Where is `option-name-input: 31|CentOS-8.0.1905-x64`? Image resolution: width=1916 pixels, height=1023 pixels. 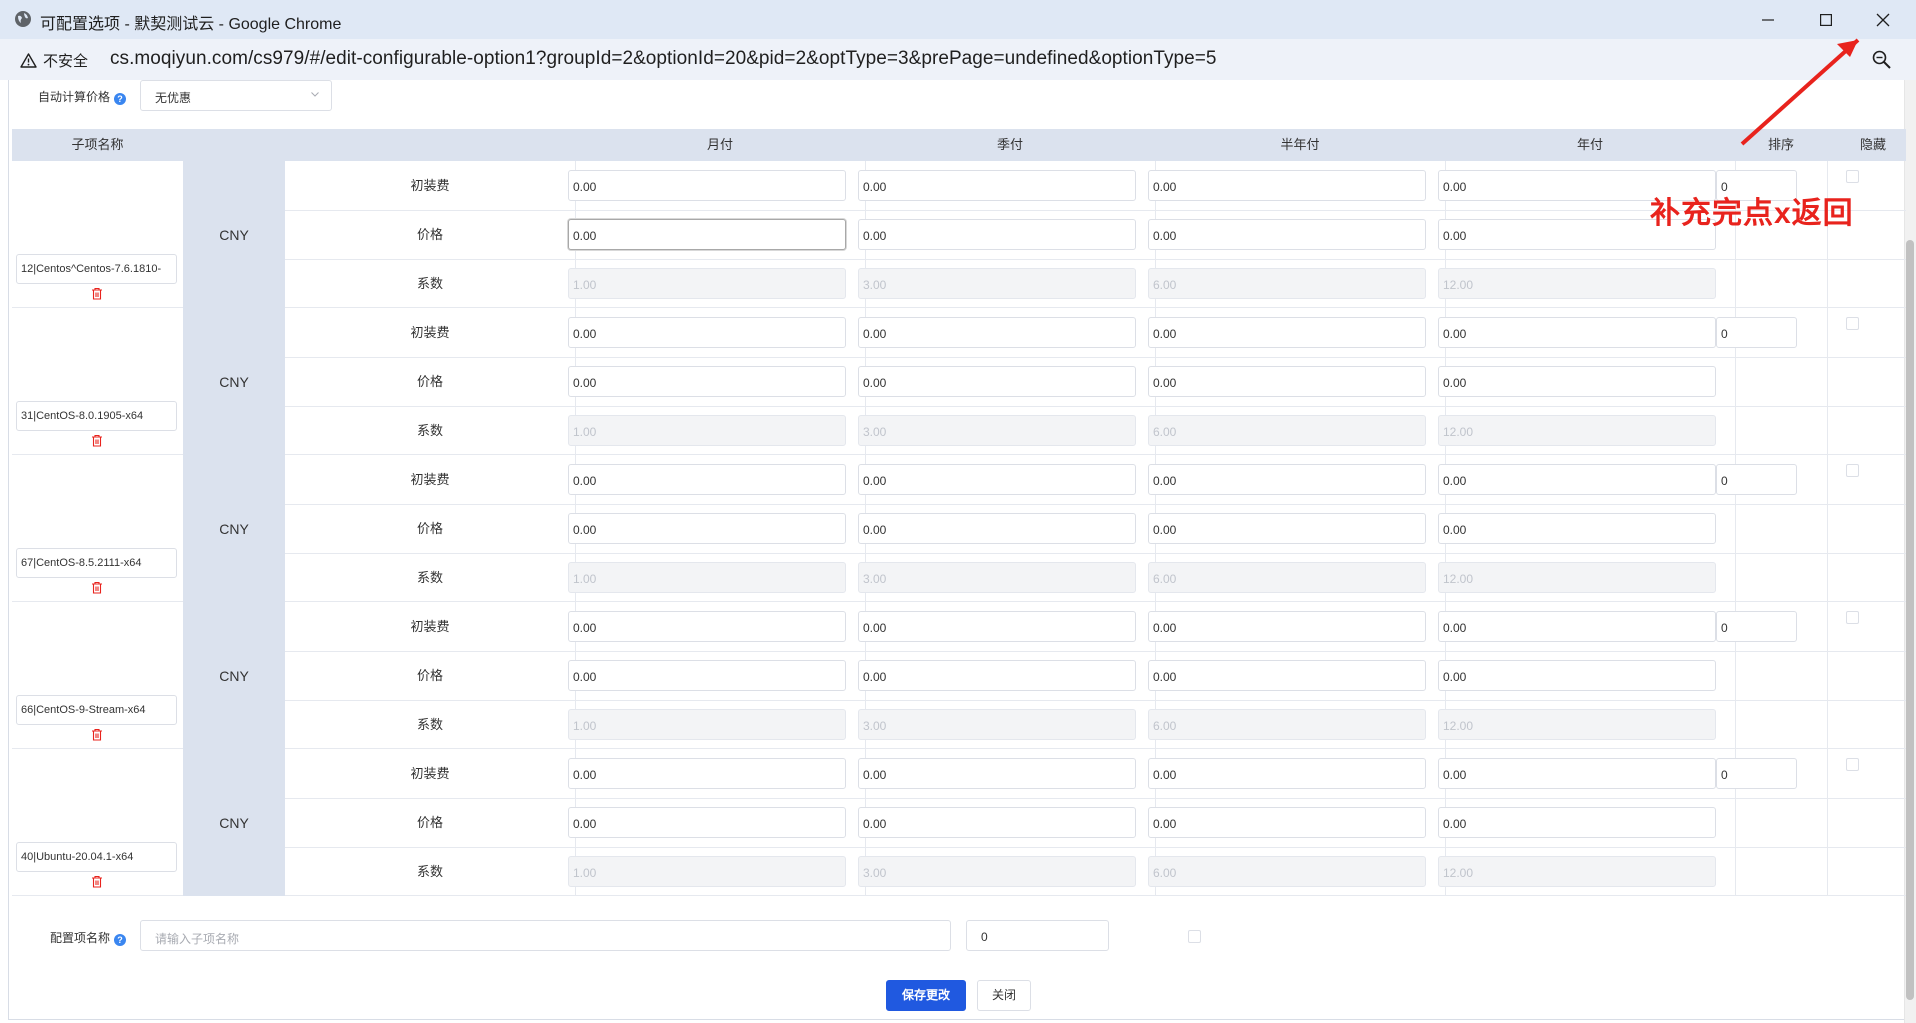
option-name-input: 31|CentOS-8.0.1905-x64 is located at coordinates (96, 416).